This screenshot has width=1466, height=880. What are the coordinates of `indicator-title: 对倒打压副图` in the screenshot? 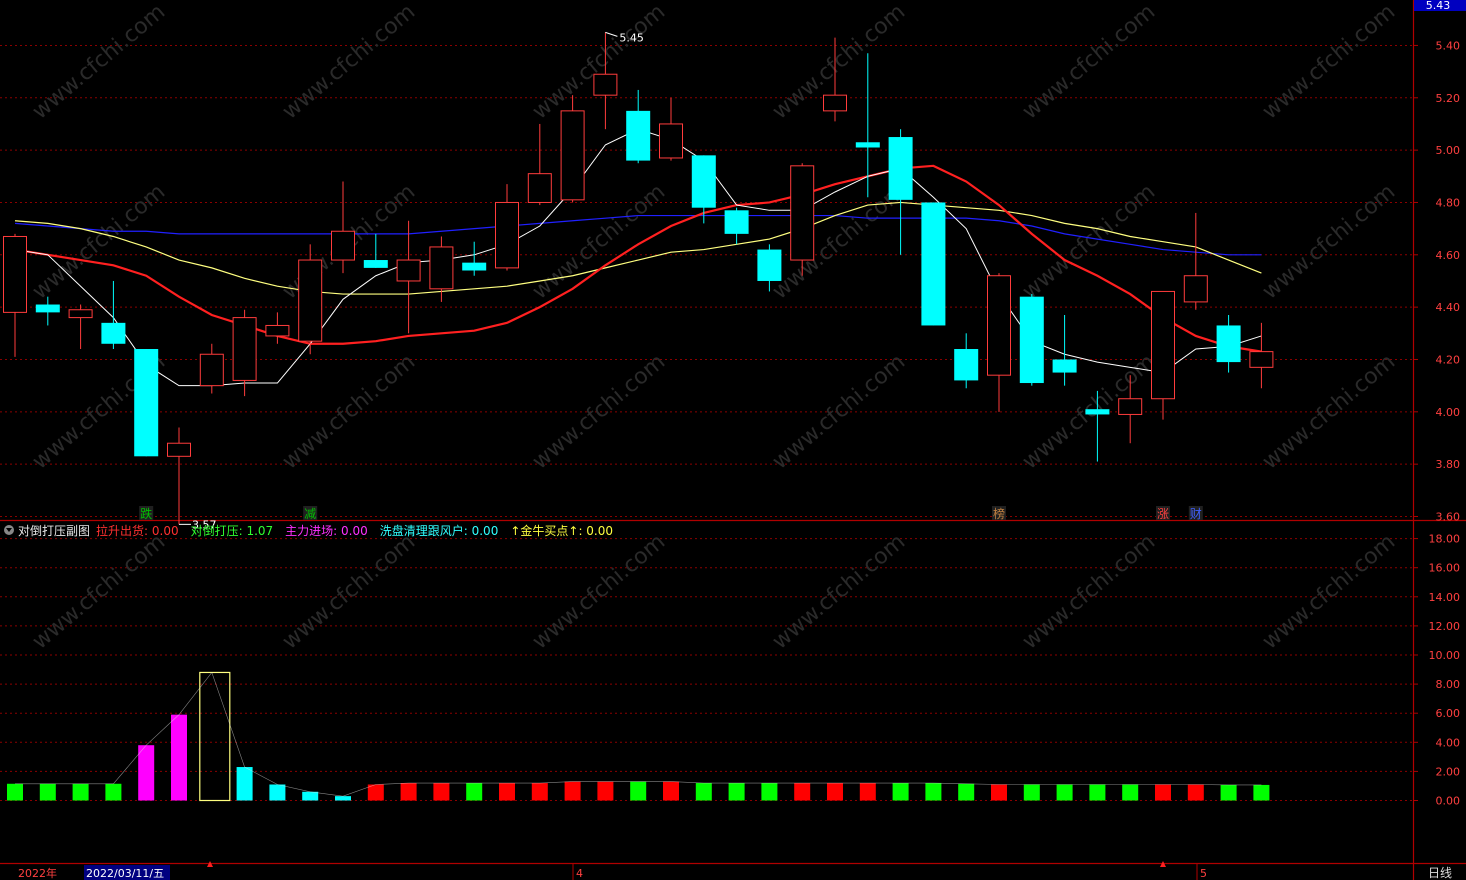 It's located at (54, 530).